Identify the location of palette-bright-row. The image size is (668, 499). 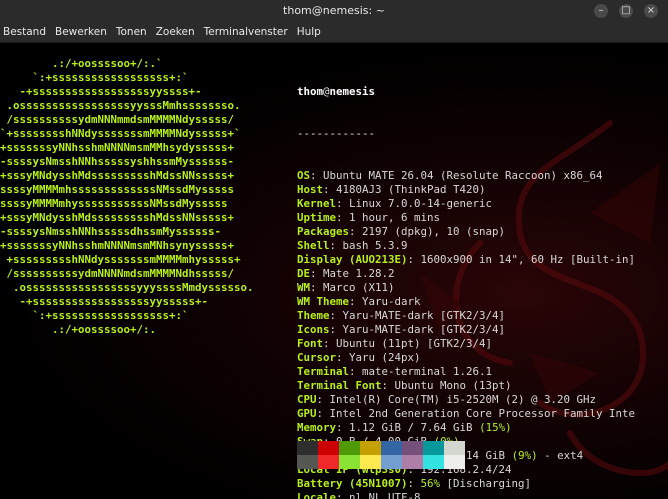
(381, 462).